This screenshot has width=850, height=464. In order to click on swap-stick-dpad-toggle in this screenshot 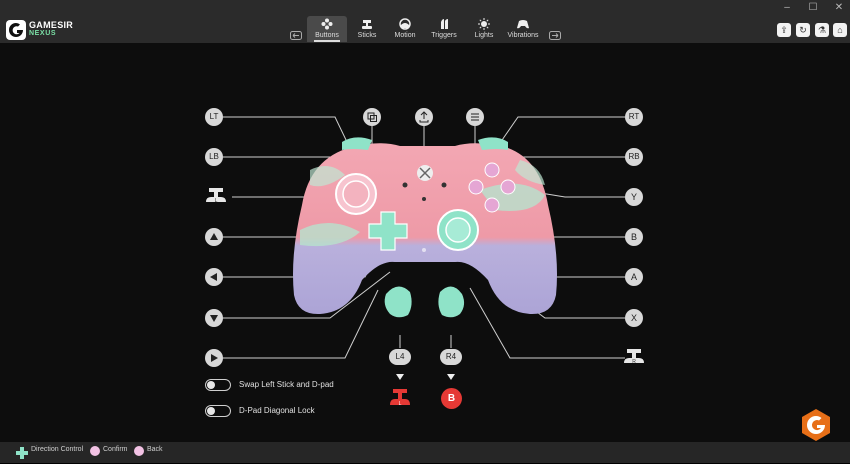, I will do `click(218, 385)`.